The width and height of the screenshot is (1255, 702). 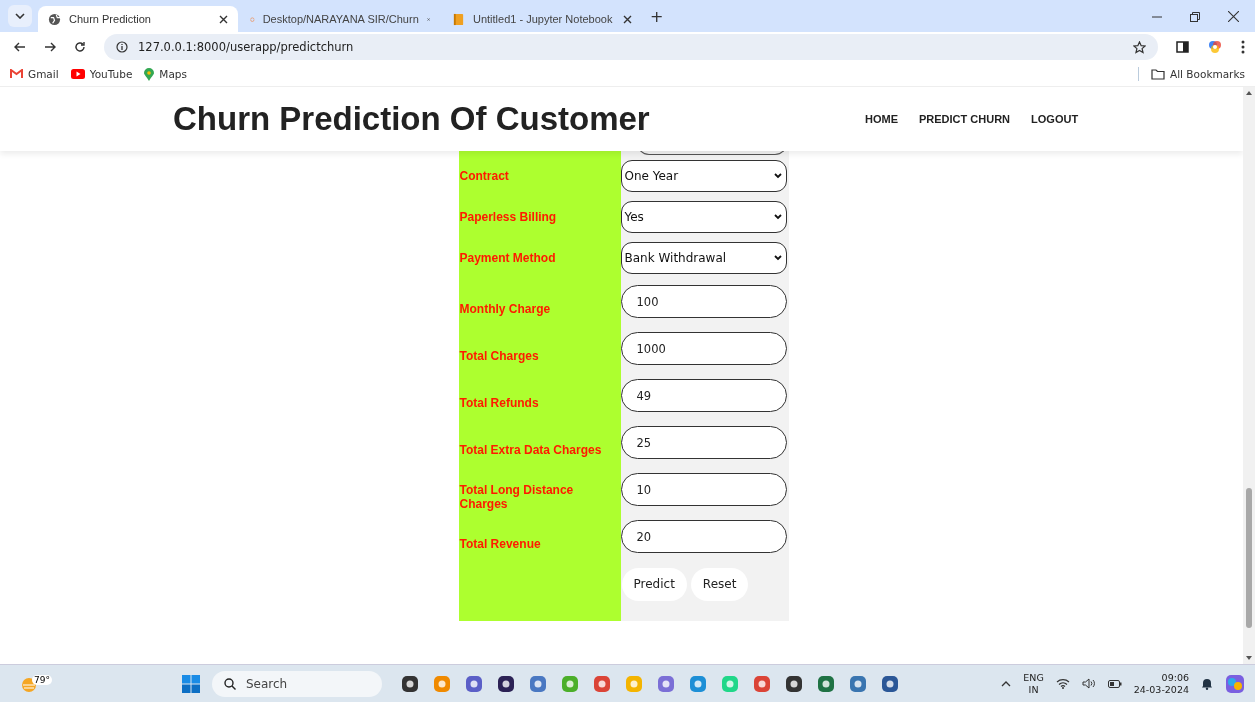 What do you see at coordinates (1088, 683) in the screenshot?
I see `speaker-icon` at bounding box center [1088, 683].